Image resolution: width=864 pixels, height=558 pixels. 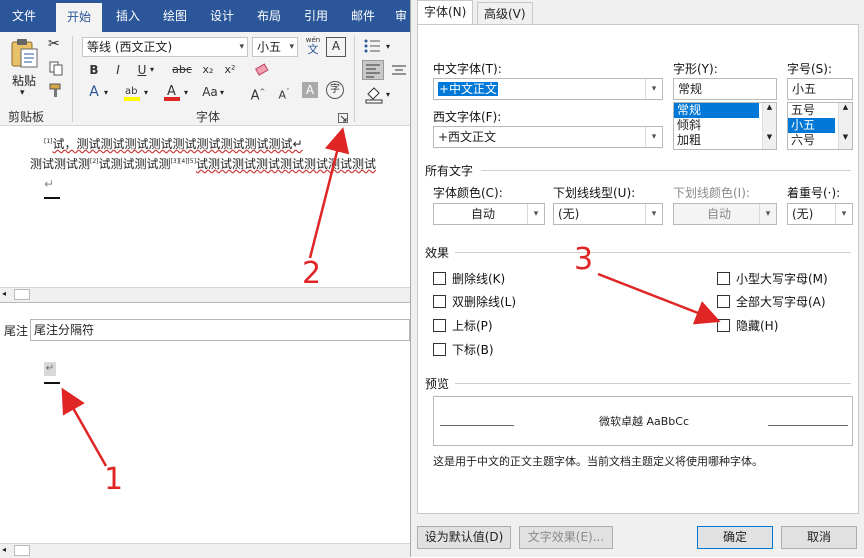 I want to click on annotation-number-3: 3, so click(x=584, y=259).